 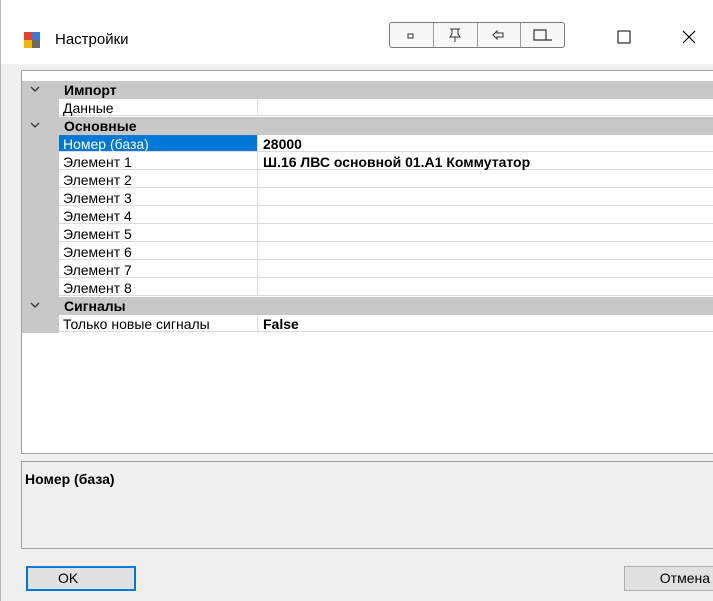 I want to click on property-name: Элемент 7, so click(x=158, y=269).